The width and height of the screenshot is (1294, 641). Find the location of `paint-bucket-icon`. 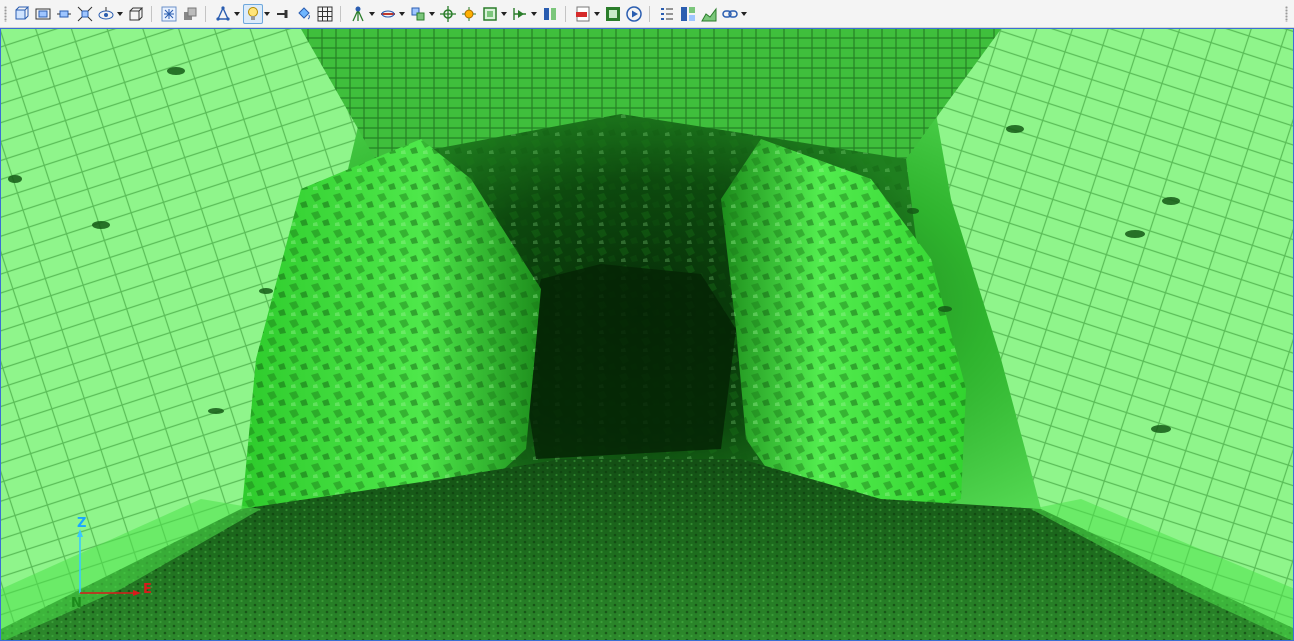

paint-bucket-icon is located at coordinates (304, 14).